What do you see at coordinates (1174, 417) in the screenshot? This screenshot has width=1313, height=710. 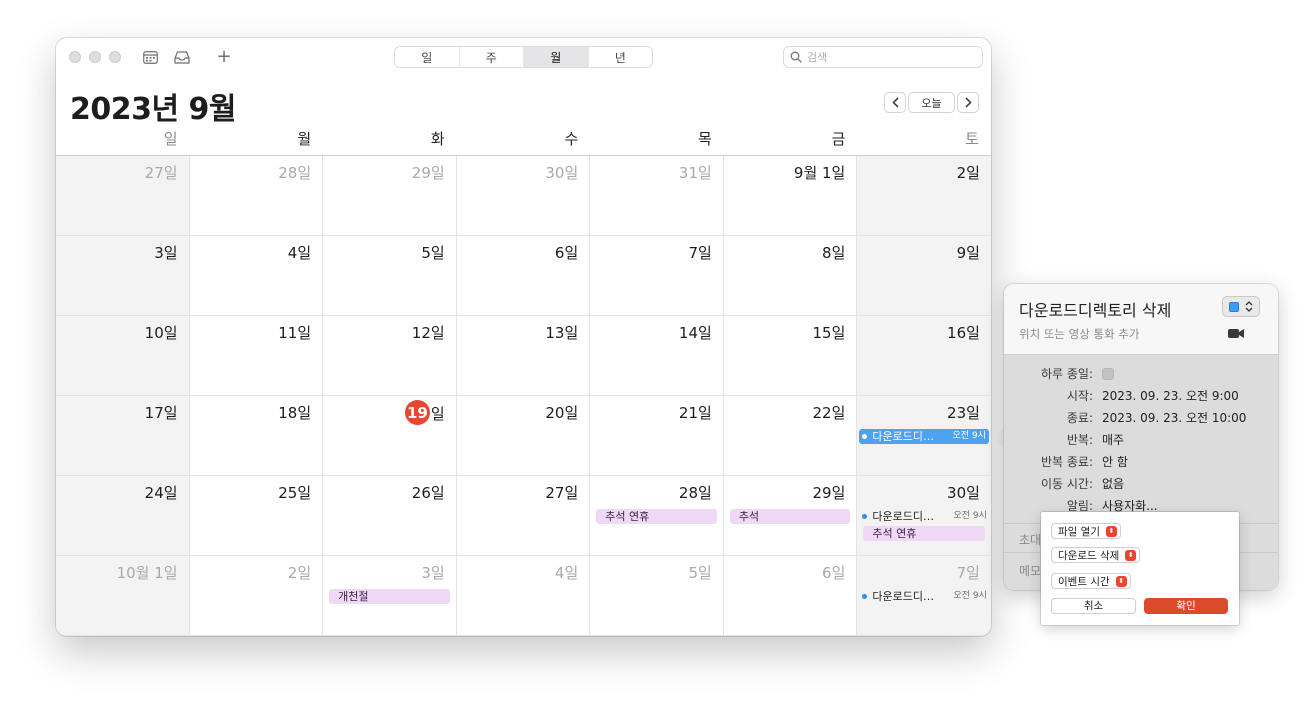 I see `inspector-row-value: 2023. 09. 23. 오전 10:00` at bounding box center [1174, 417].